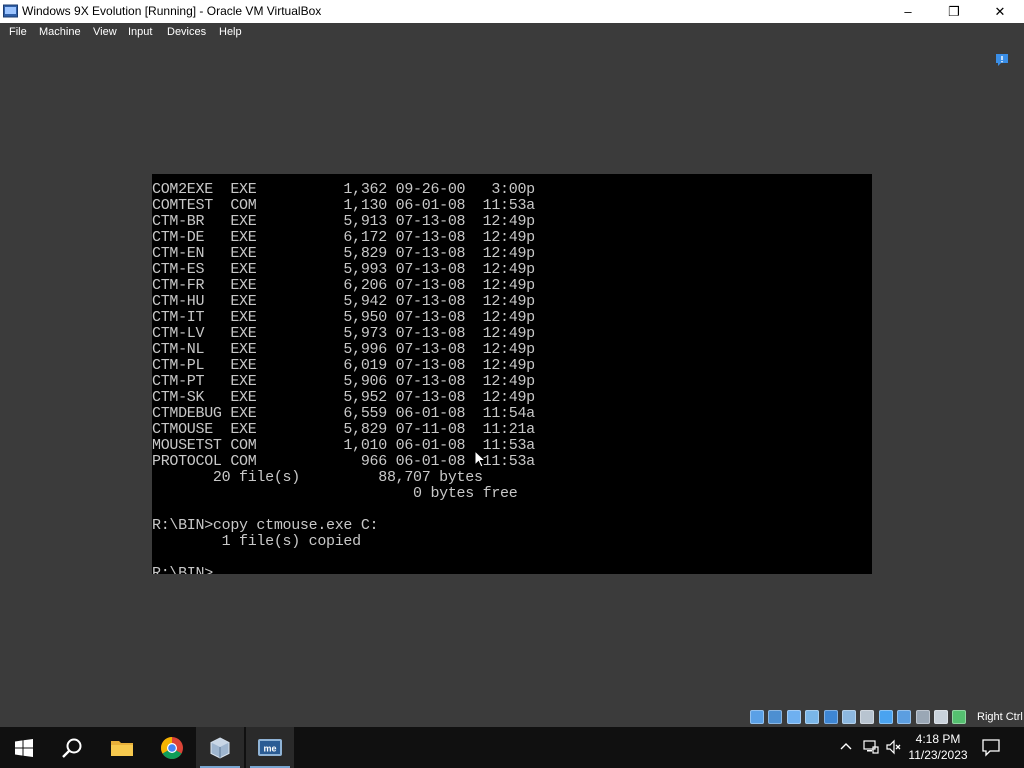  I want to click on floppy-icon, so click(793, 717).